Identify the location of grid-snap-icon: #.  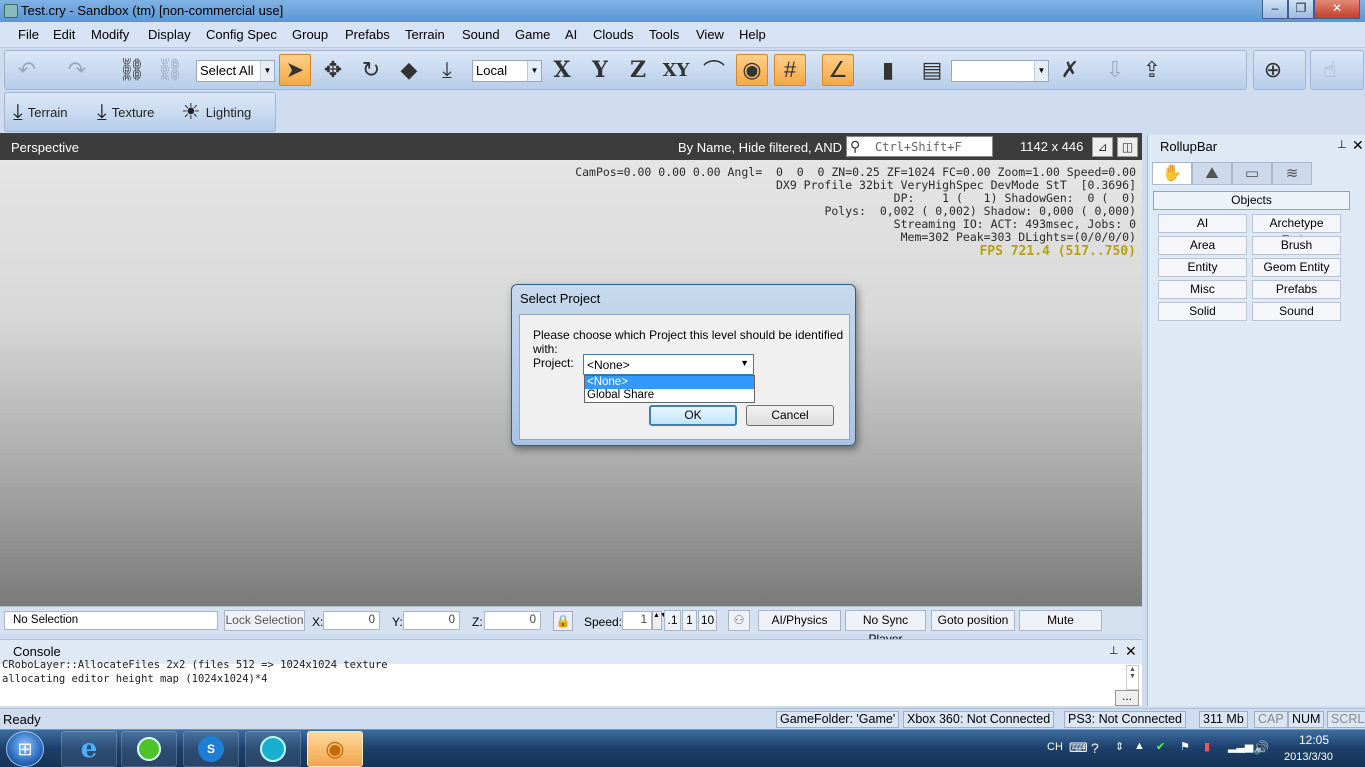
(790, 70).